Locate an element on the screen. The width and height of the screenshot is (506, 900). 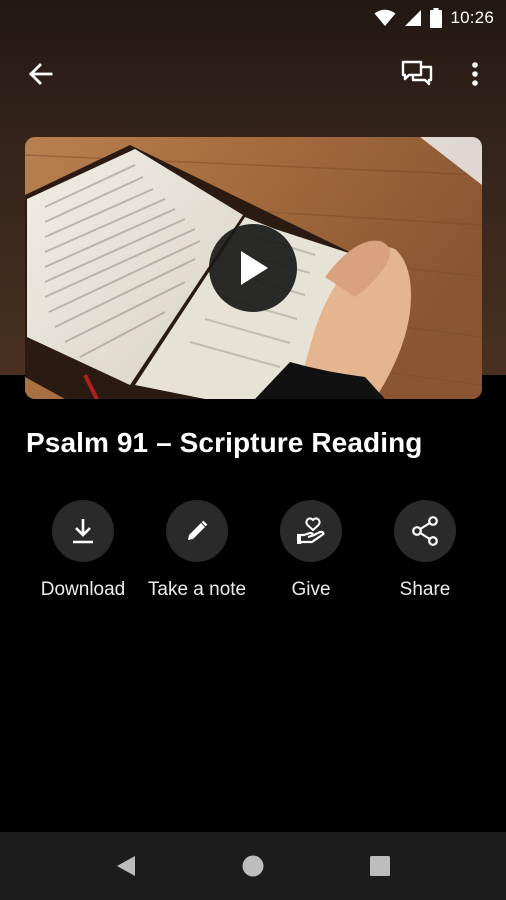
status-time: 10:26 is located at coordinates (472, 17).